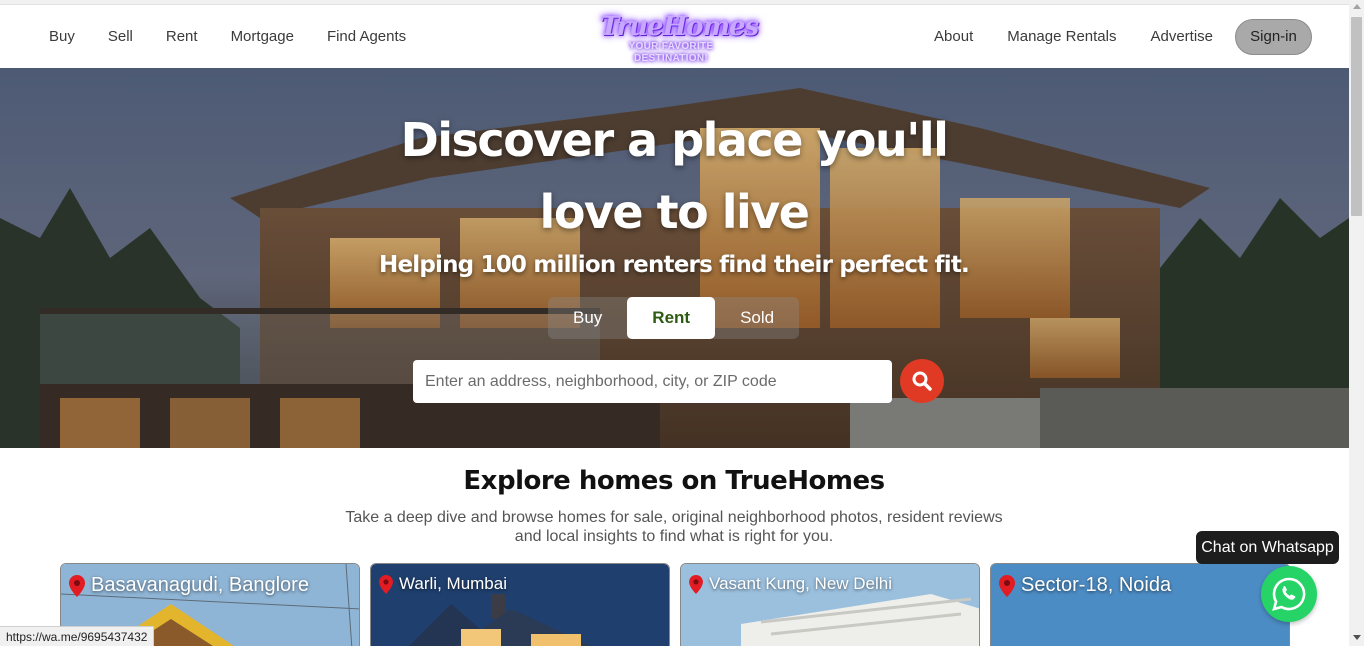  Describe the element at coordinates (1096, 585) in the screenshot. I see `city-name: Sector-18, Noida` at that location.